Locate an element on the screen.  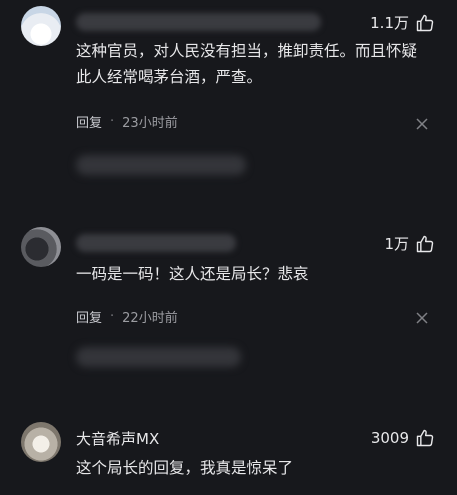
comment-meta: 回复 · 23小时前 is located at coordinates (127, 121).